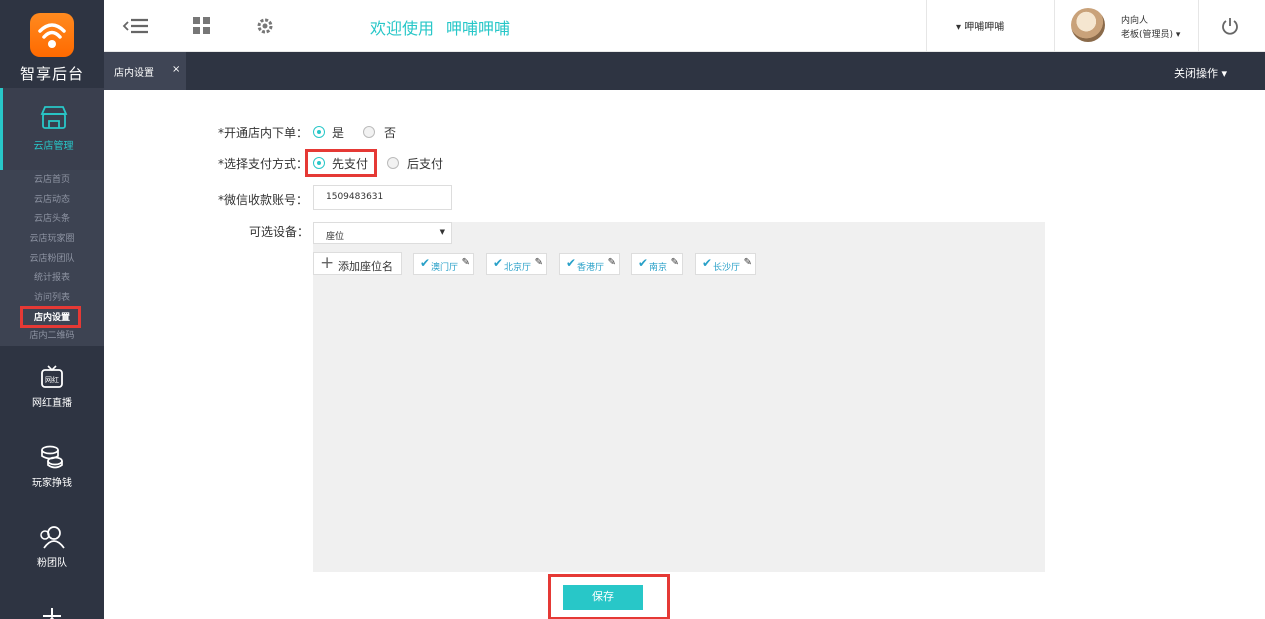 The height and width of the screenshot is (619, 1265). I want to click on seat-tag: ✔ 长沙厅 ✎, so click(725, 264).